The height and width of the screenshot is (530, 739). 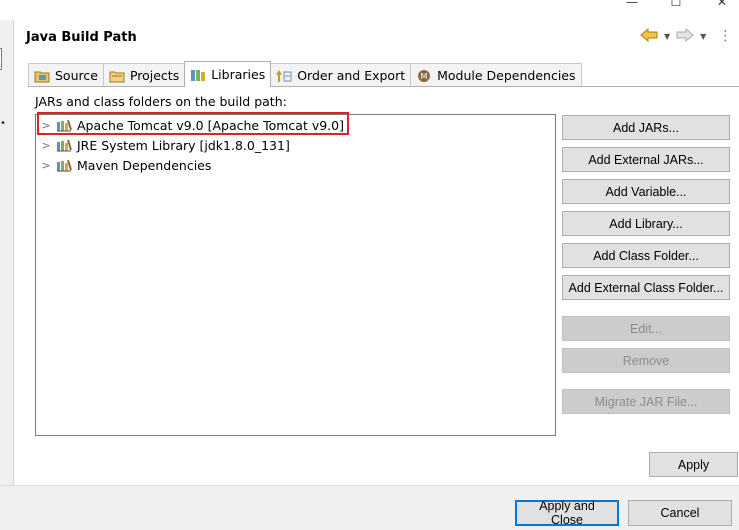 I want to click on apply-button: Apply, so click(x=693, y=464).